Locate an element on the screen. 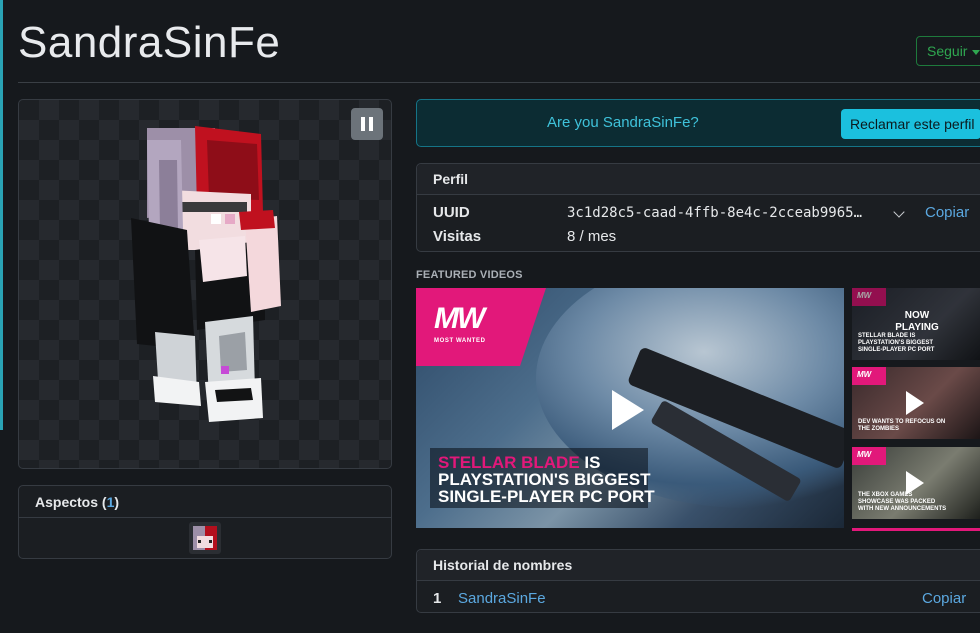 The height and width of the screenshot is (633, 980). visits-value: 8 / mes is located at coordinates (592, 236).